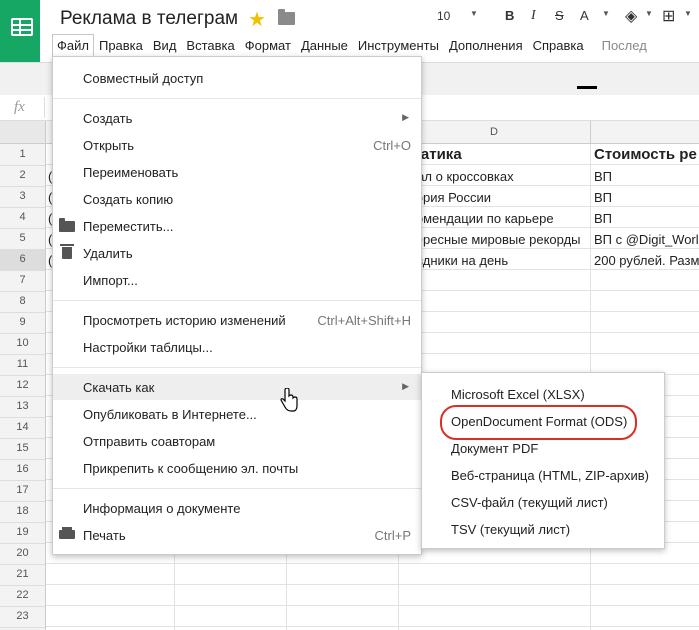 The height and width of the screenshot is (630, 699). What do you see at coordinates (543, 502) in the screenshot?
I see `download-csv: CSV-файл (текущий лист)` at bounding box center [543, 502].